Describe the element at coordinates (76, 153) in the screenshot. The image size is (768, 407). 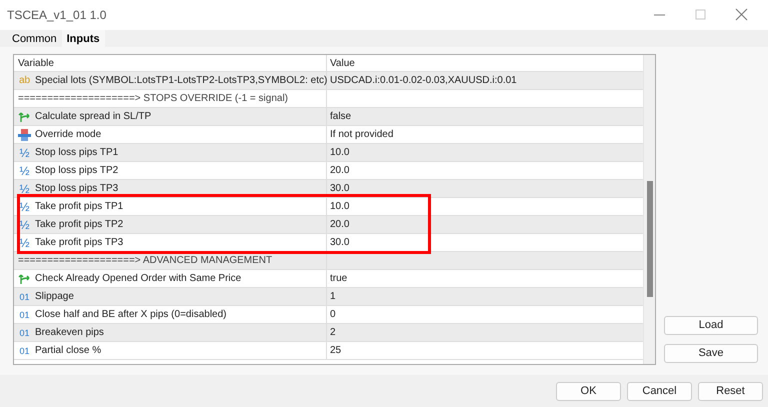
I see `variable-name: Stop loss pips TP1` at that location.